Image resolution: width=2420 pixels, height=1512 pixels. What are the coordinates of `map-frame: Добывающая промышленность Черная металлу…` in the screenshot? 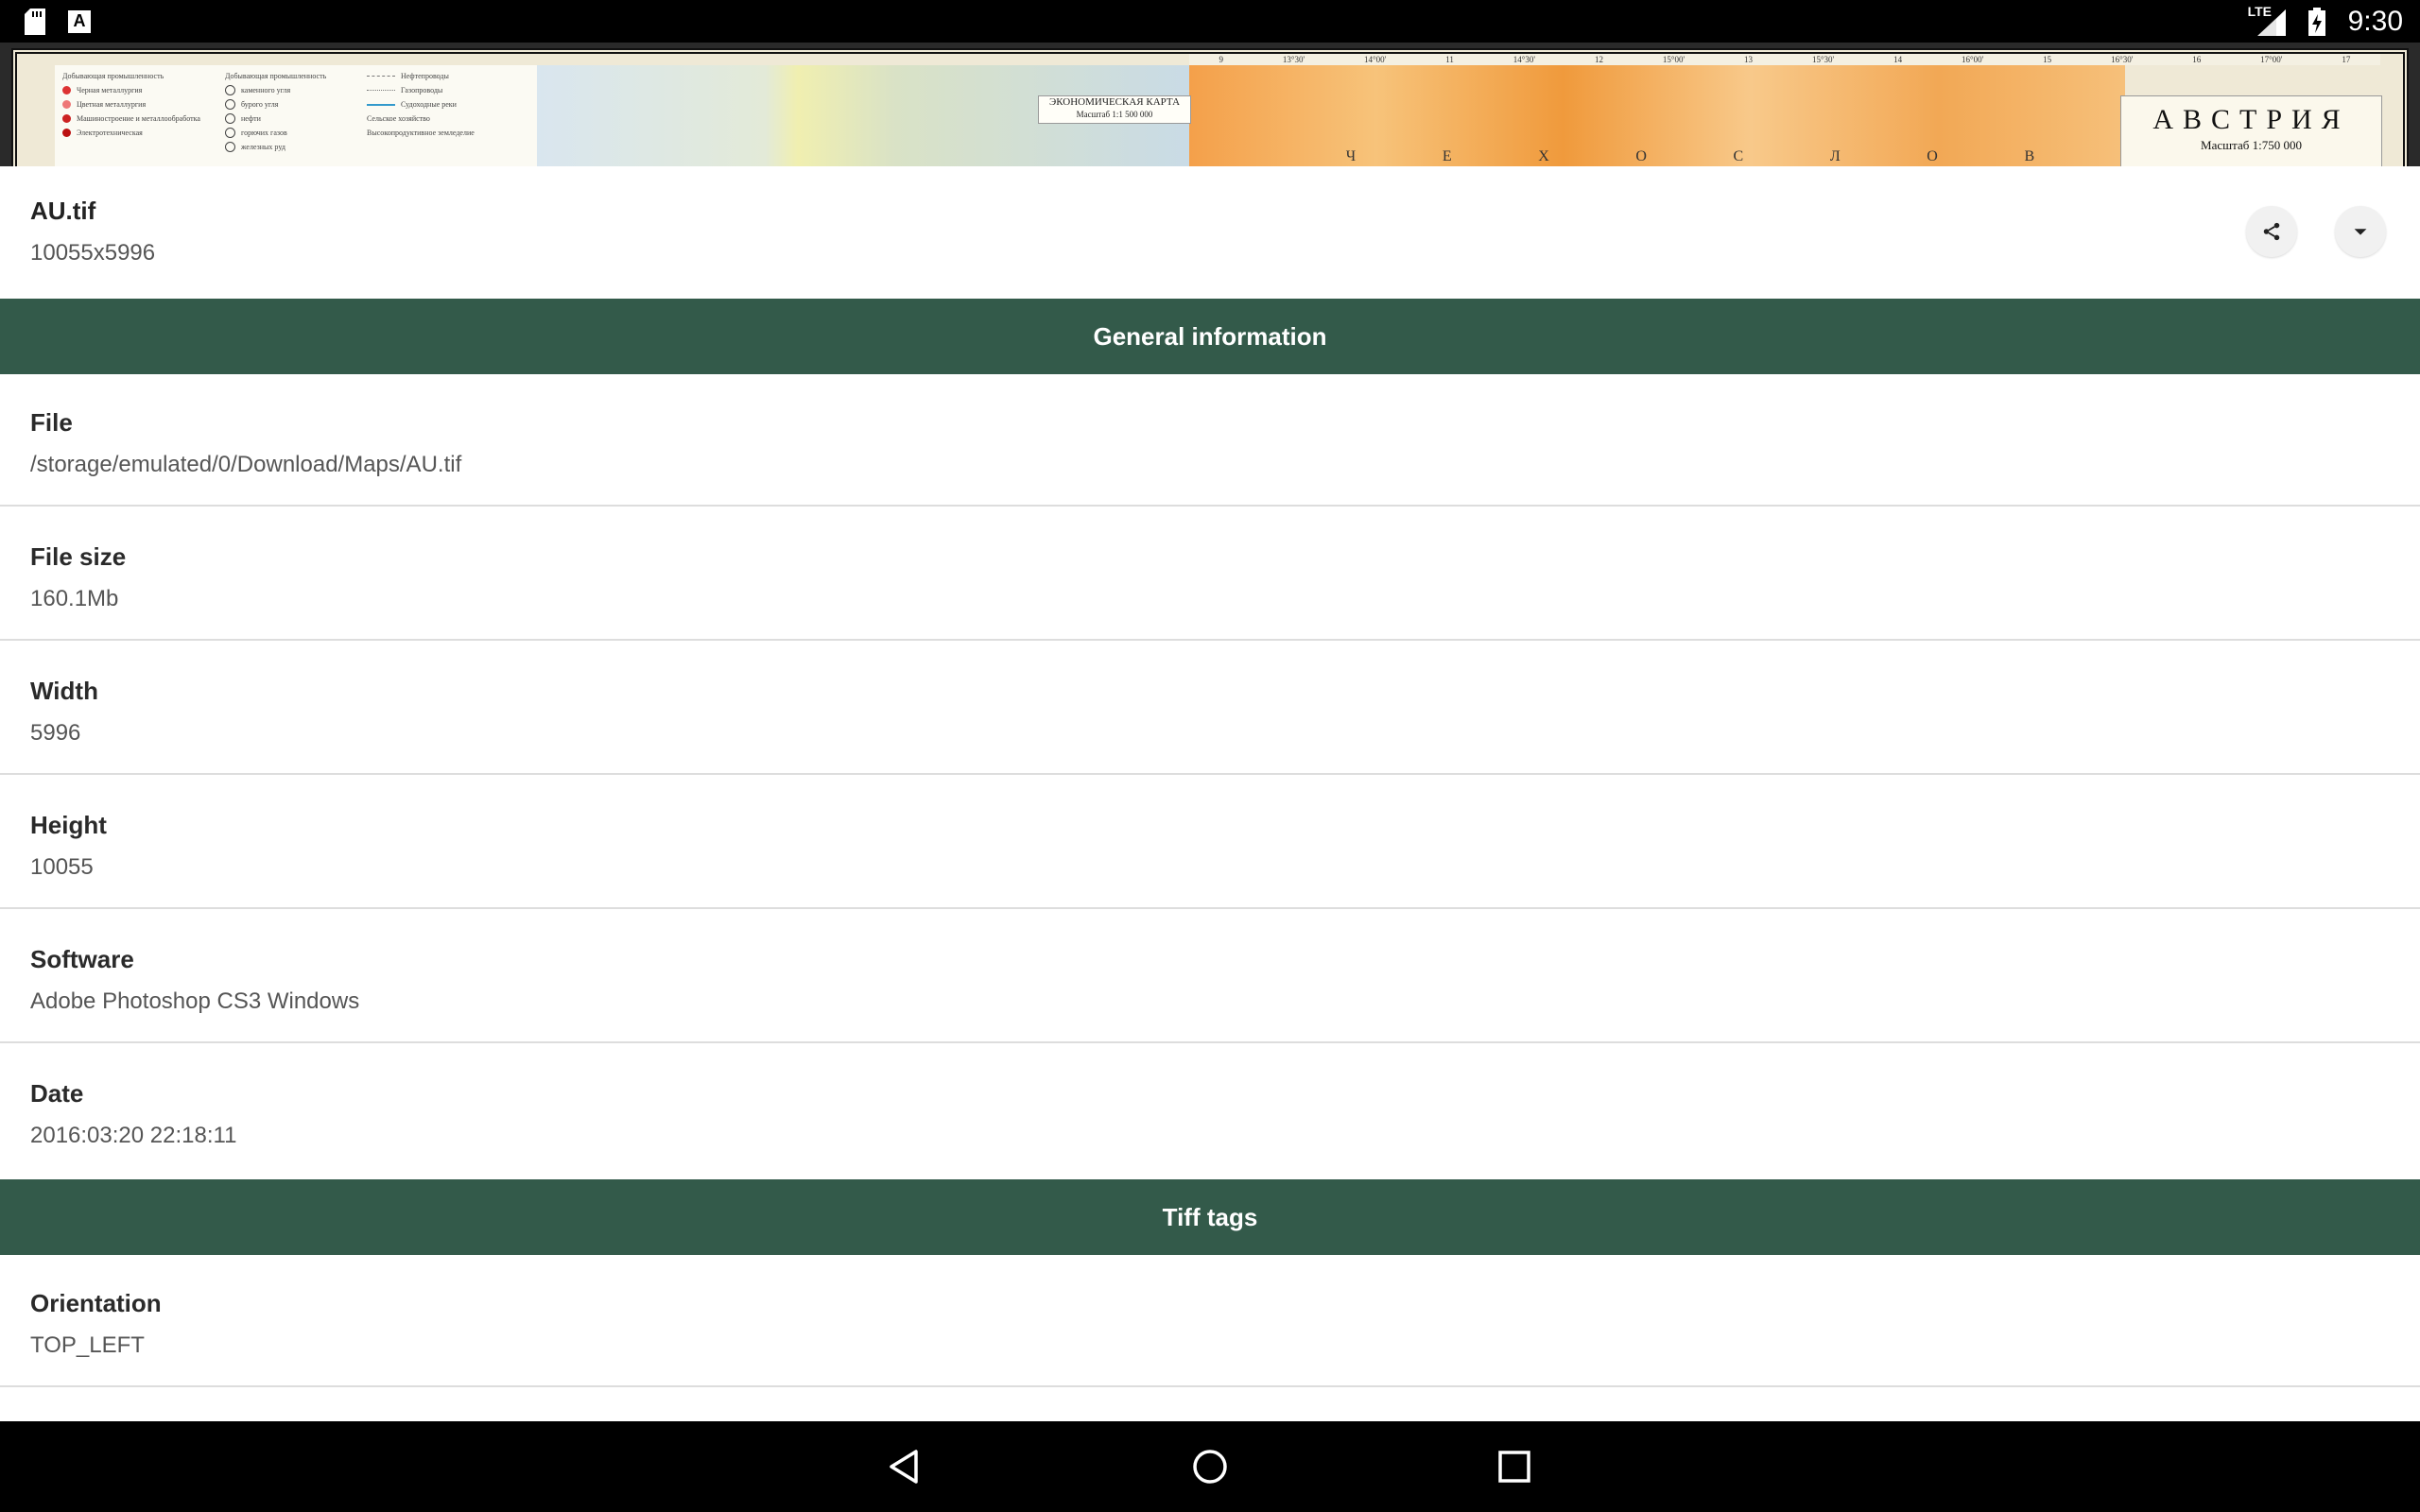 It's located at (1210, 107).